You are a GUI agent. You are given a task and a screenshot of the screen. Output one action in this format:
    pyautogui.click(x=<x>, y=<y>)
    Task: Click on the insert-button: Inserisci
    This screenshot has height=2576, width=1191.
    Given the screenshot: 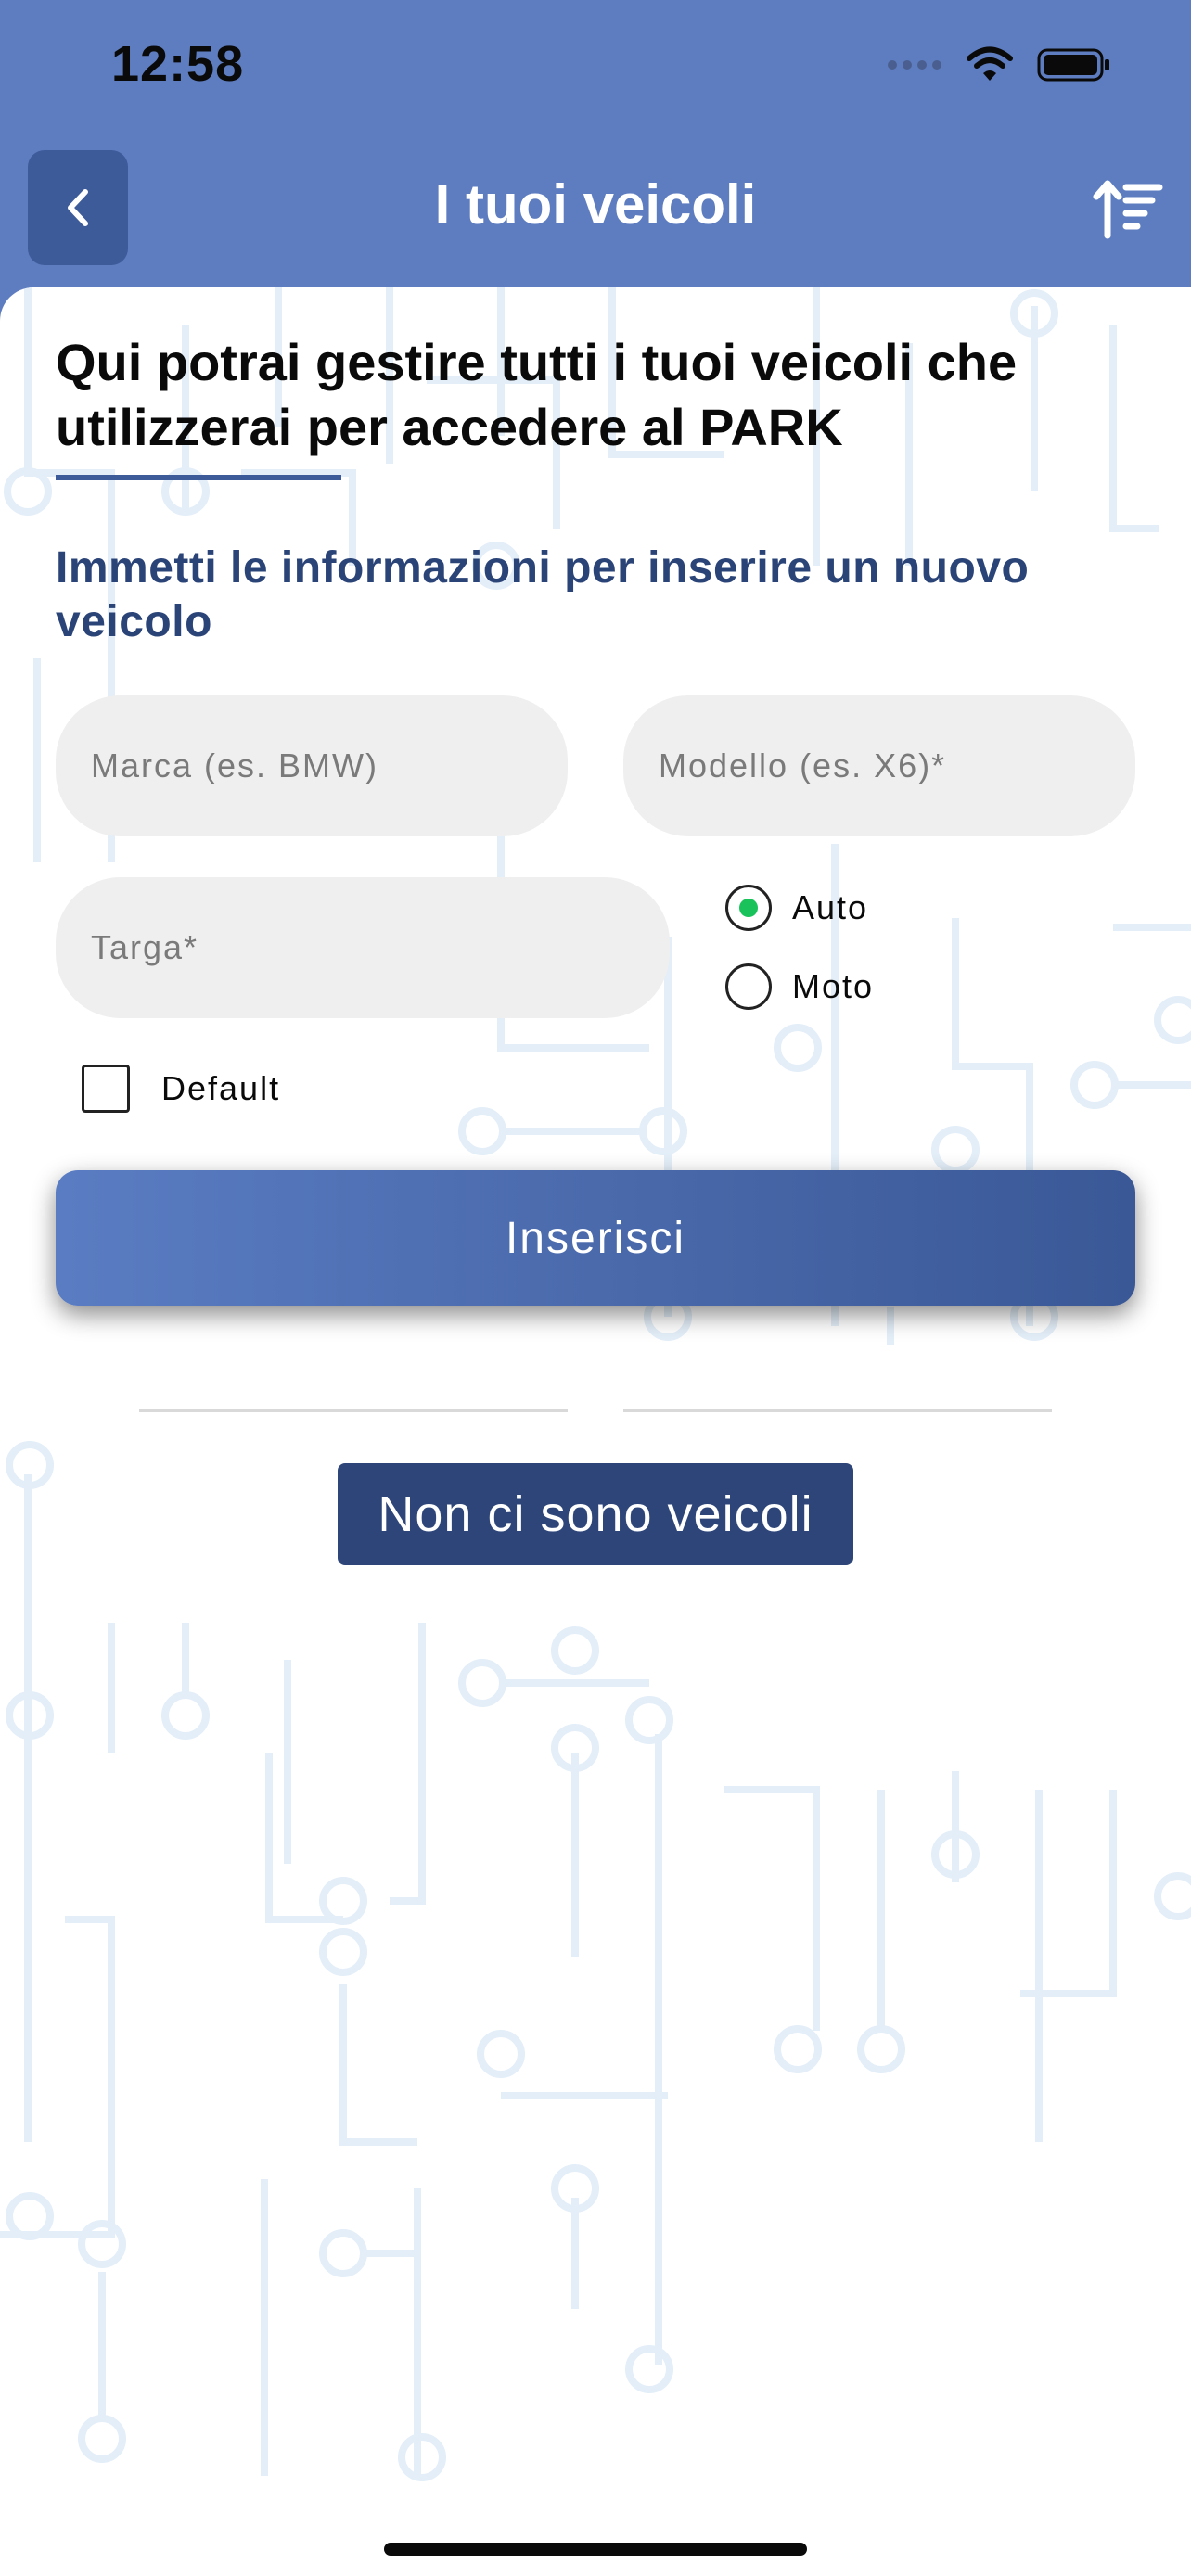 What is the action you would take?
    pyautogui.click(x=595, y=1238)
    